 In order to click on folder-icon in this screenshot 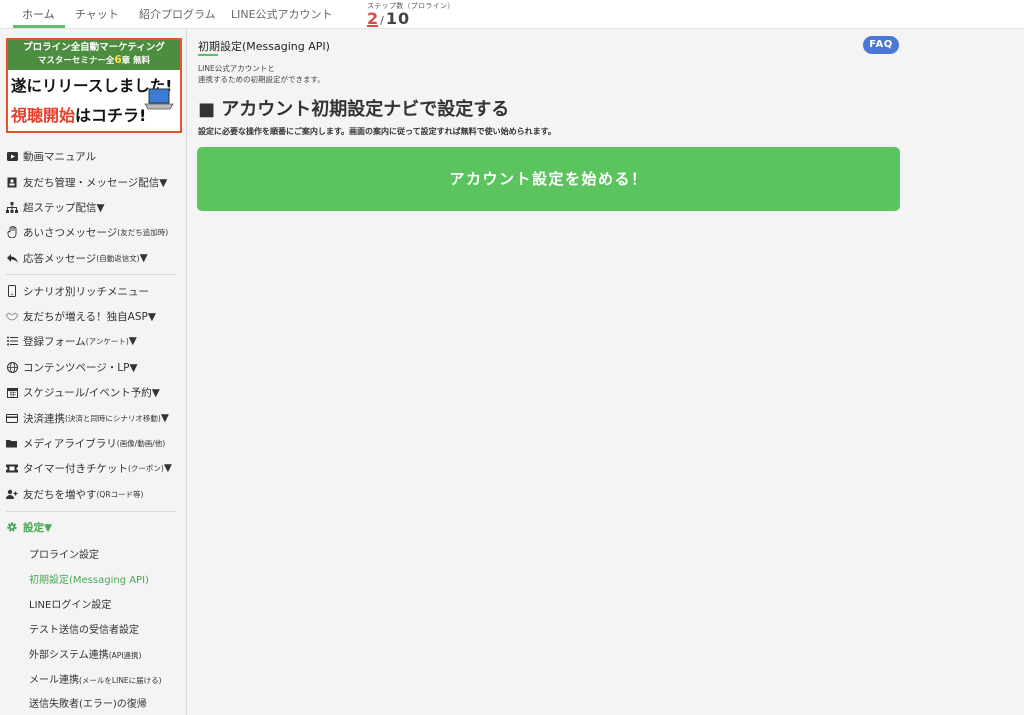, I will do `click(12, 443)`.